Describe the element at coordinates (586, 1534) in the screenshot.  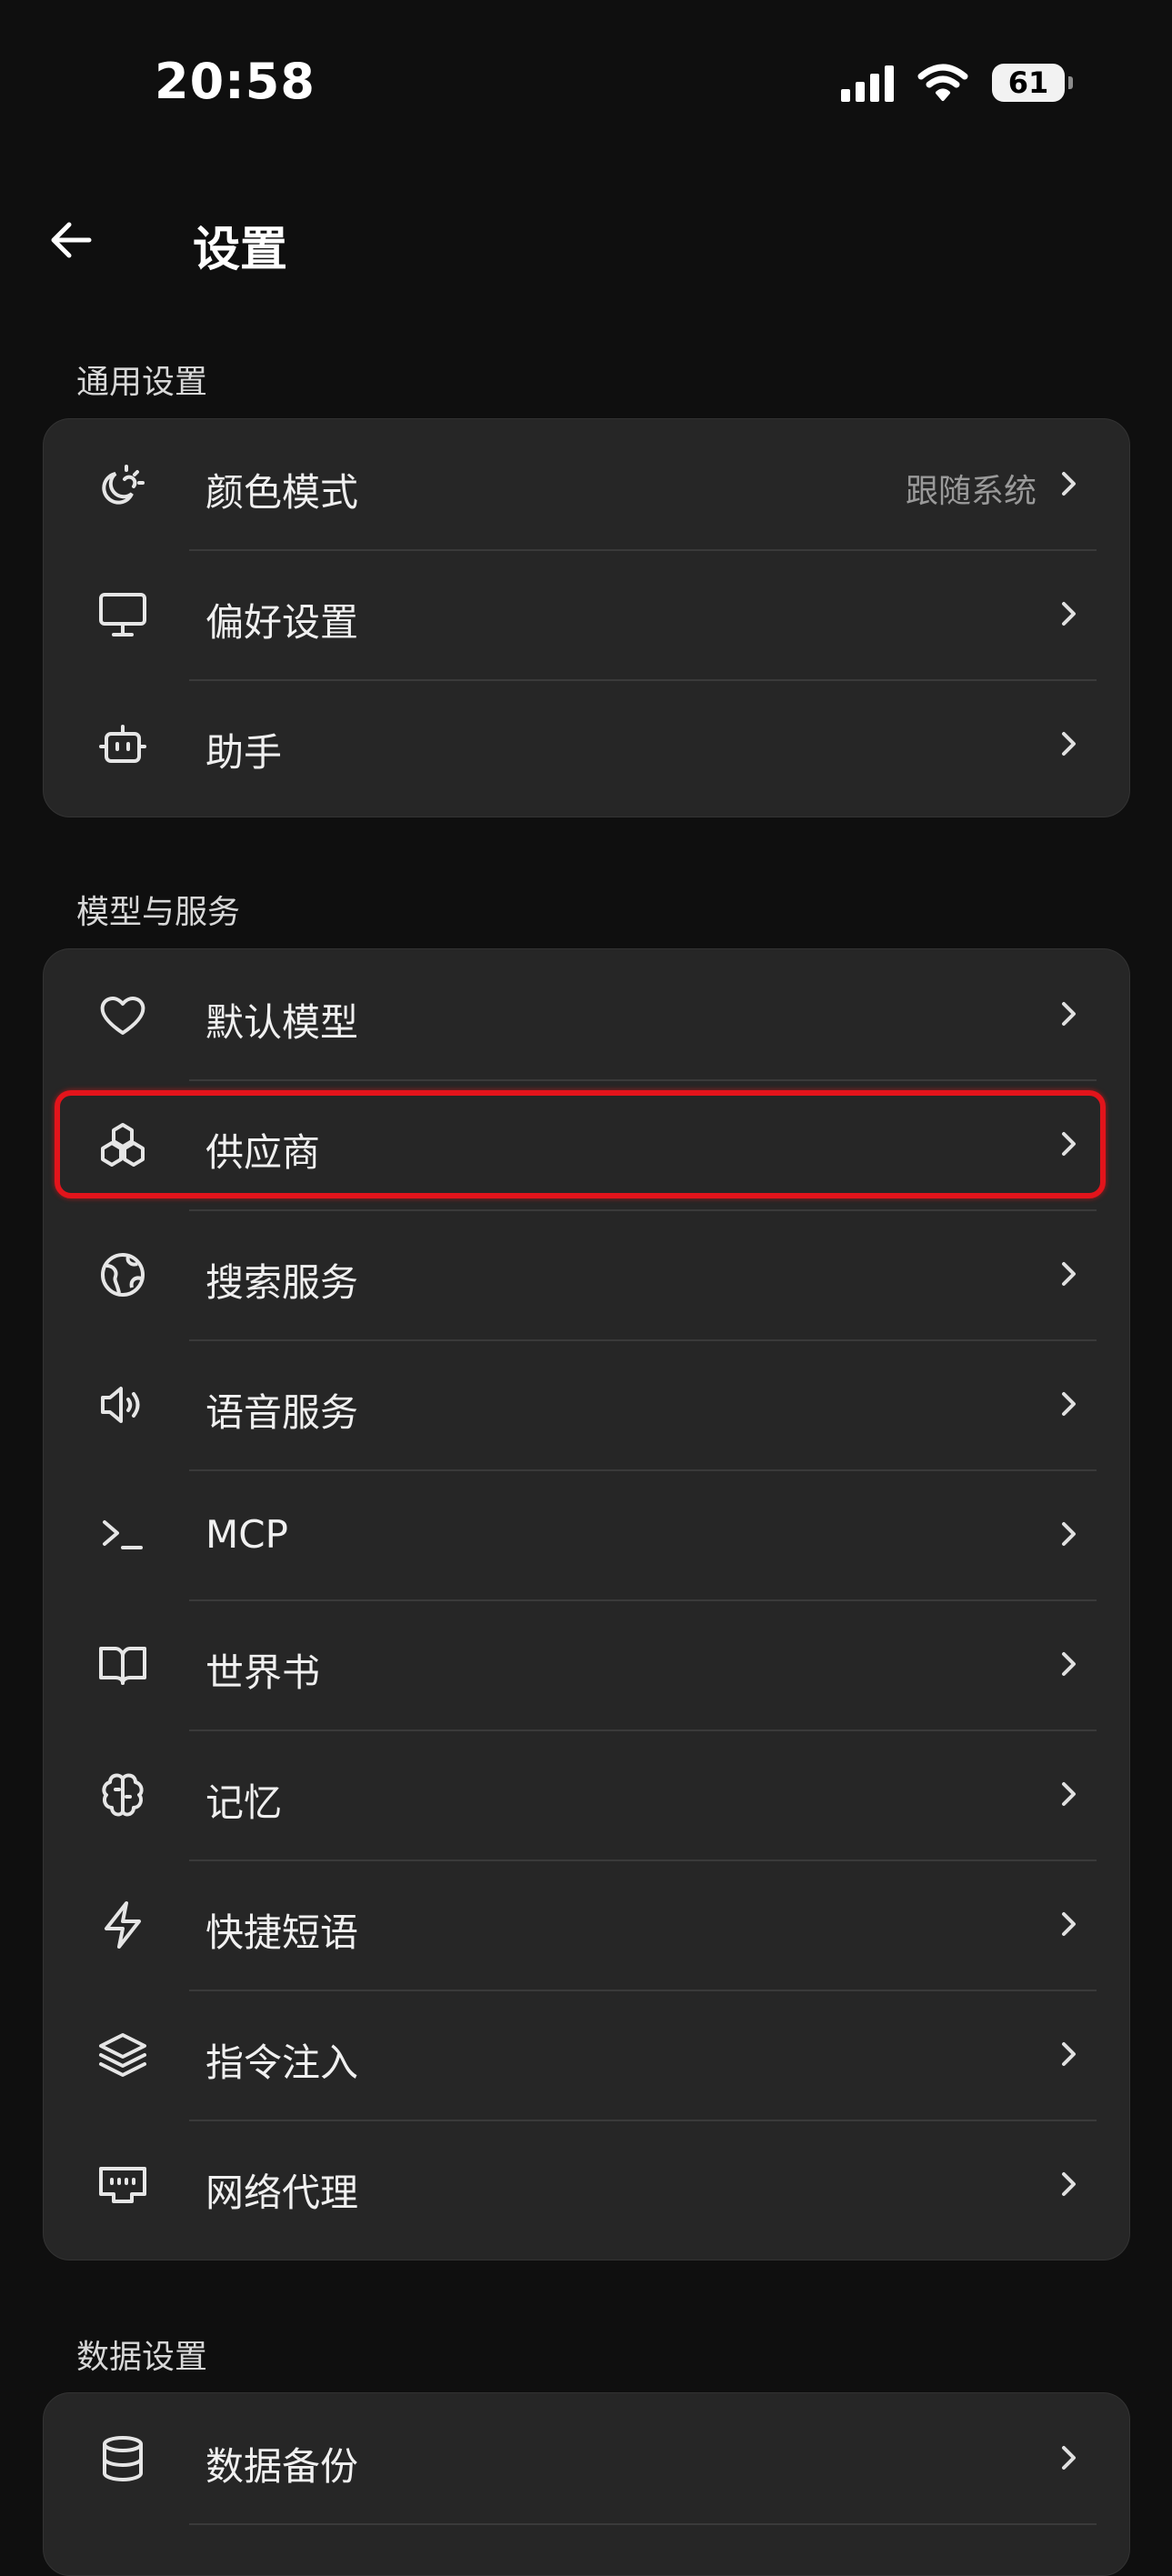
I see `settings-item-mcp: MCP` at that location.